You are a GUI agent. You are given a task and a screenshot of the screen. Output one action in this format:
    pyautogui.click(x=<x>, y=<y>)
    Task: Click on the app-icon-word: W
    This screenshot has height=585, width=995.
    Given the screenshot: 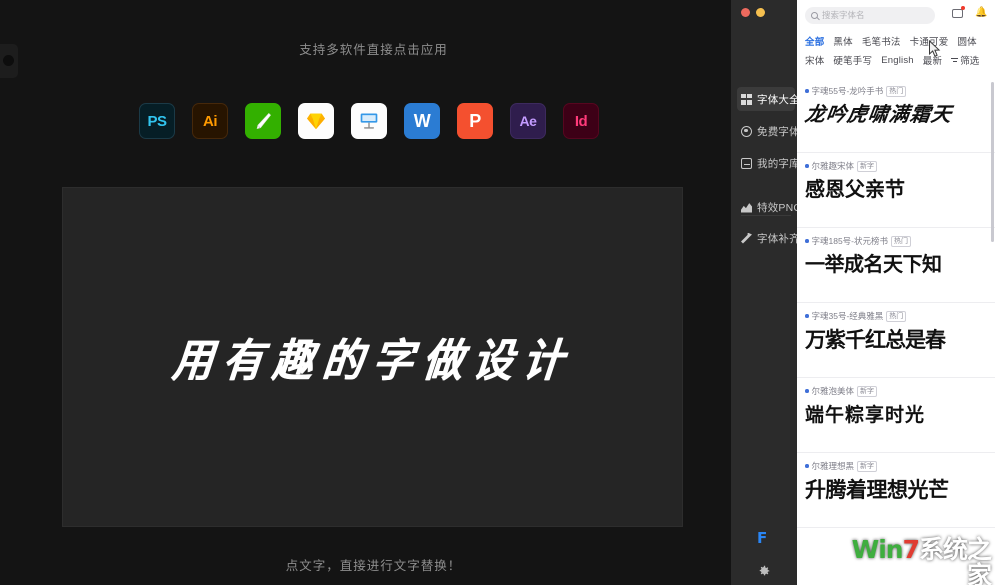 What is the action you would take?
    pyautogui.click(x=422, y=121)
    